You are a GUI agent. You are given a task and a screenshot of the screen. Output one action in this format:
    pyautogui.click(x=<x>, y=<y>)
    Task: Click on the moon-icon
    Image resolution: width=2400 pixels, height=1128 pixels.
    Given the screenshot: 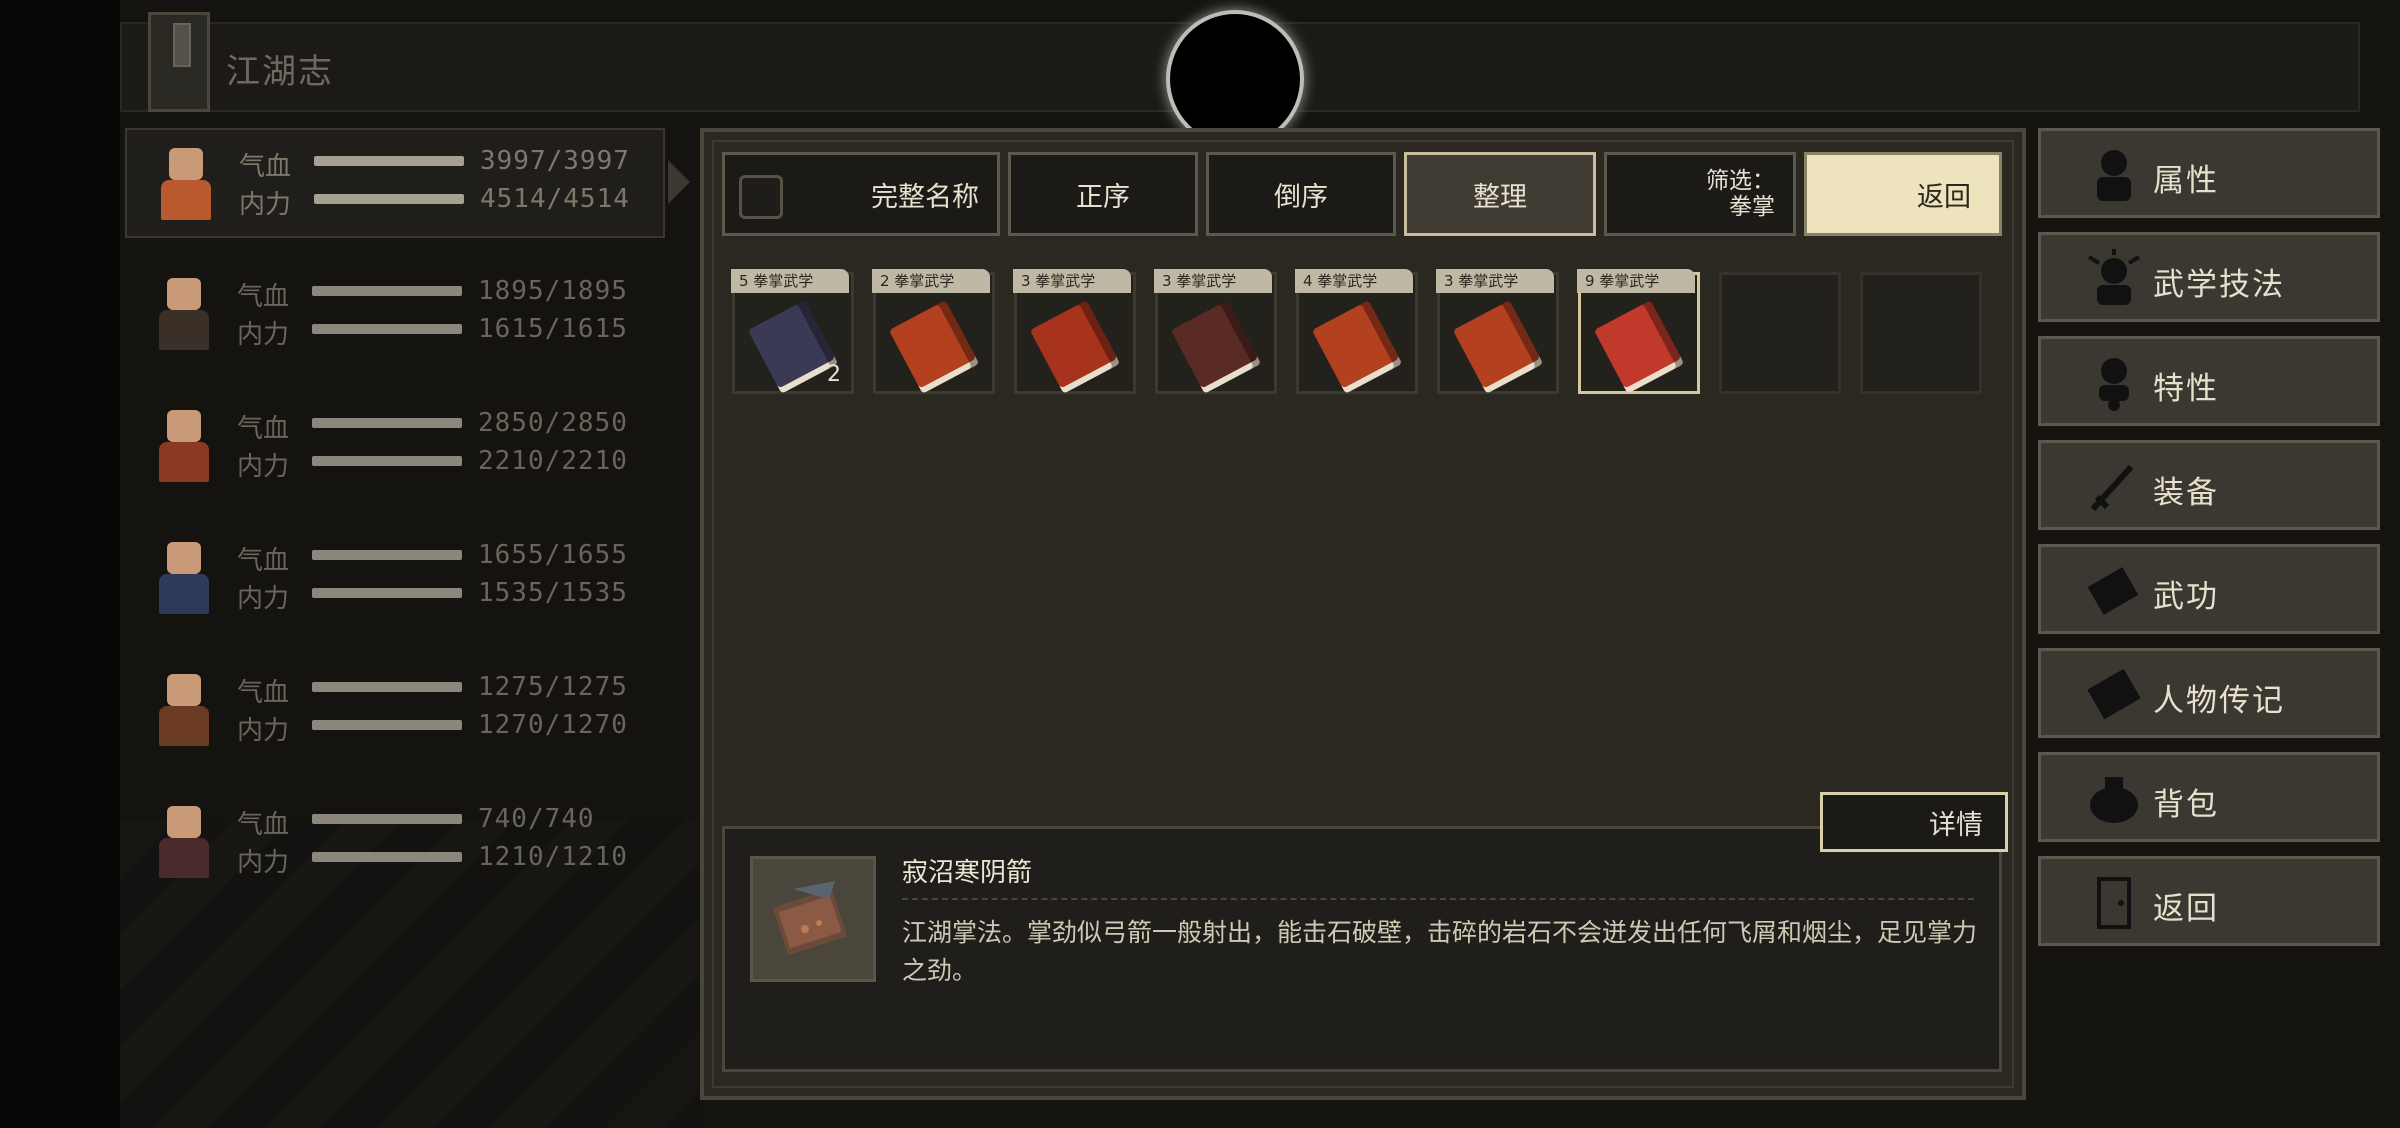 What is the action you would take?
    pyautogui.click(x=1235, y=79)
    